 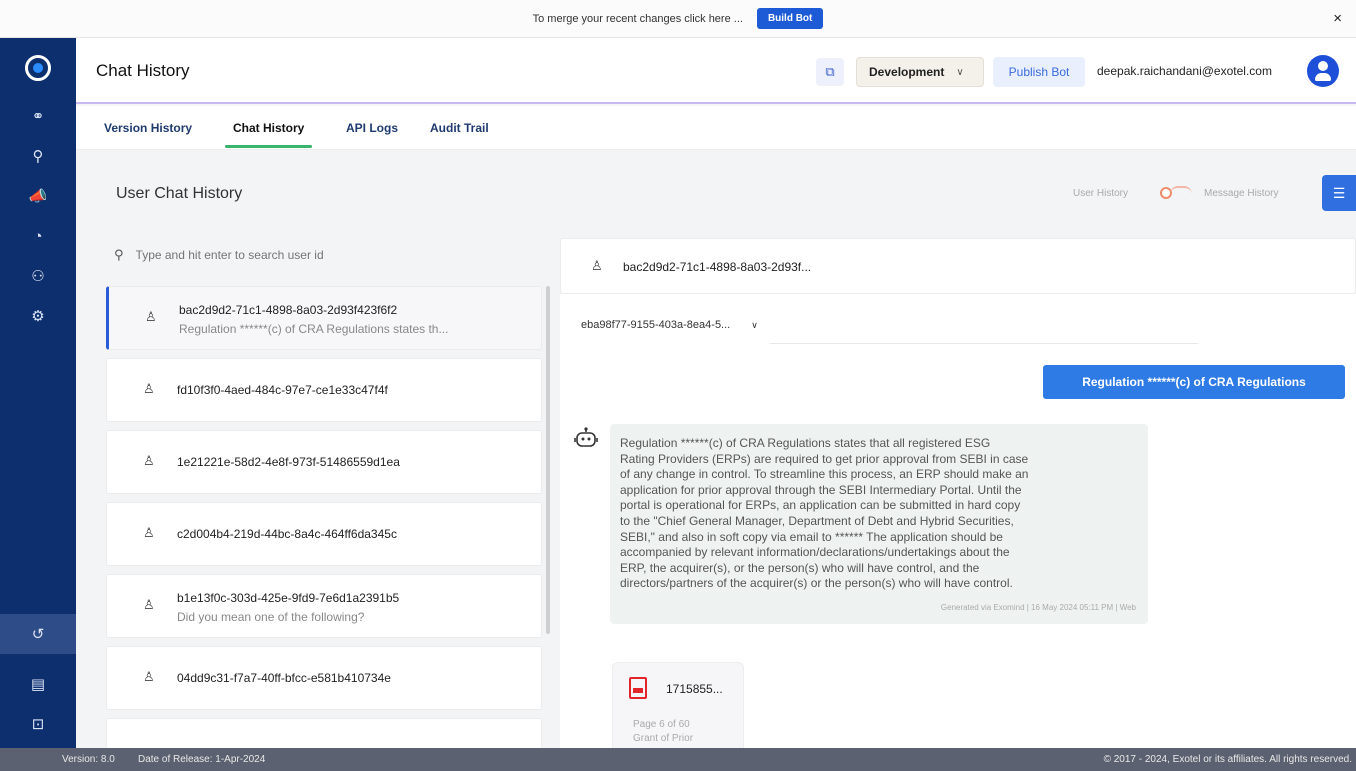 What do you see at coordinates (38, 276) in the screenshot?
I see `users-icon: ⚇` at bounding box center [38, 276].